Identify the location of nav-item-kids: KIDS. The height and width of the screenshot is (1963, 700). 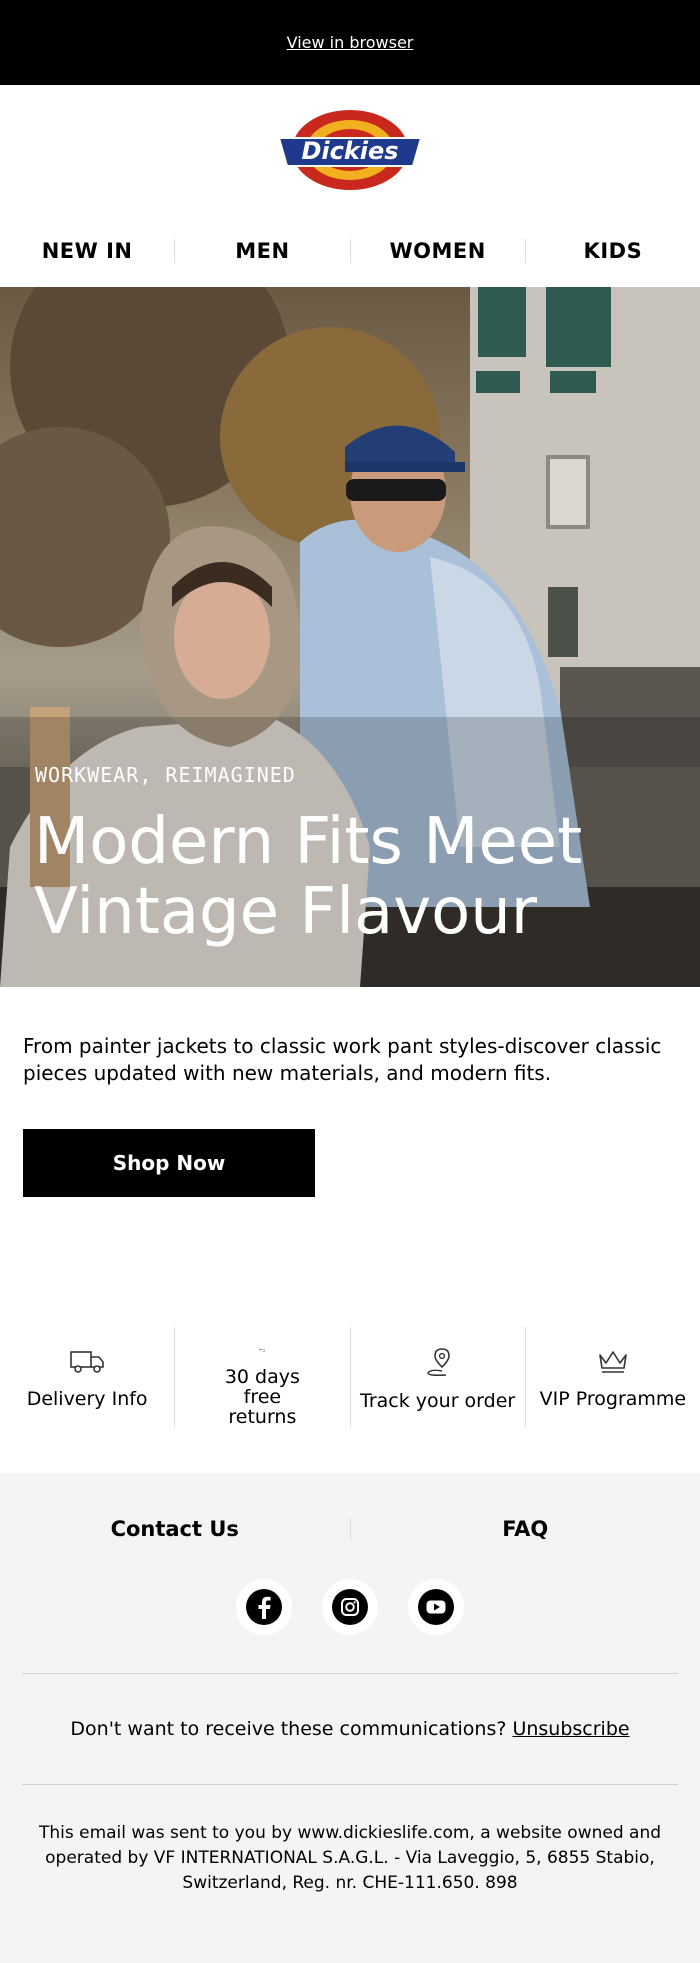
(613, 251).